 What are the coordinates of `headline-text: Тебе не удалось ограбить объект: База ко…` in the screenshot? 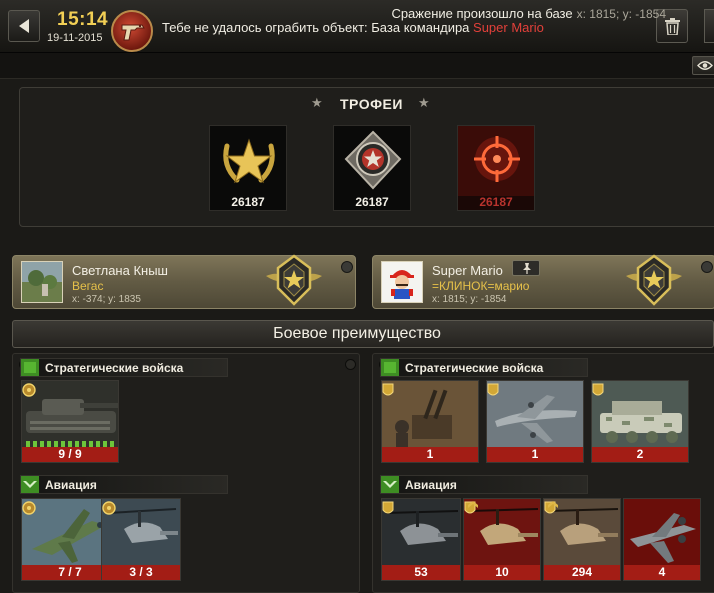 It's located at (318, 27).